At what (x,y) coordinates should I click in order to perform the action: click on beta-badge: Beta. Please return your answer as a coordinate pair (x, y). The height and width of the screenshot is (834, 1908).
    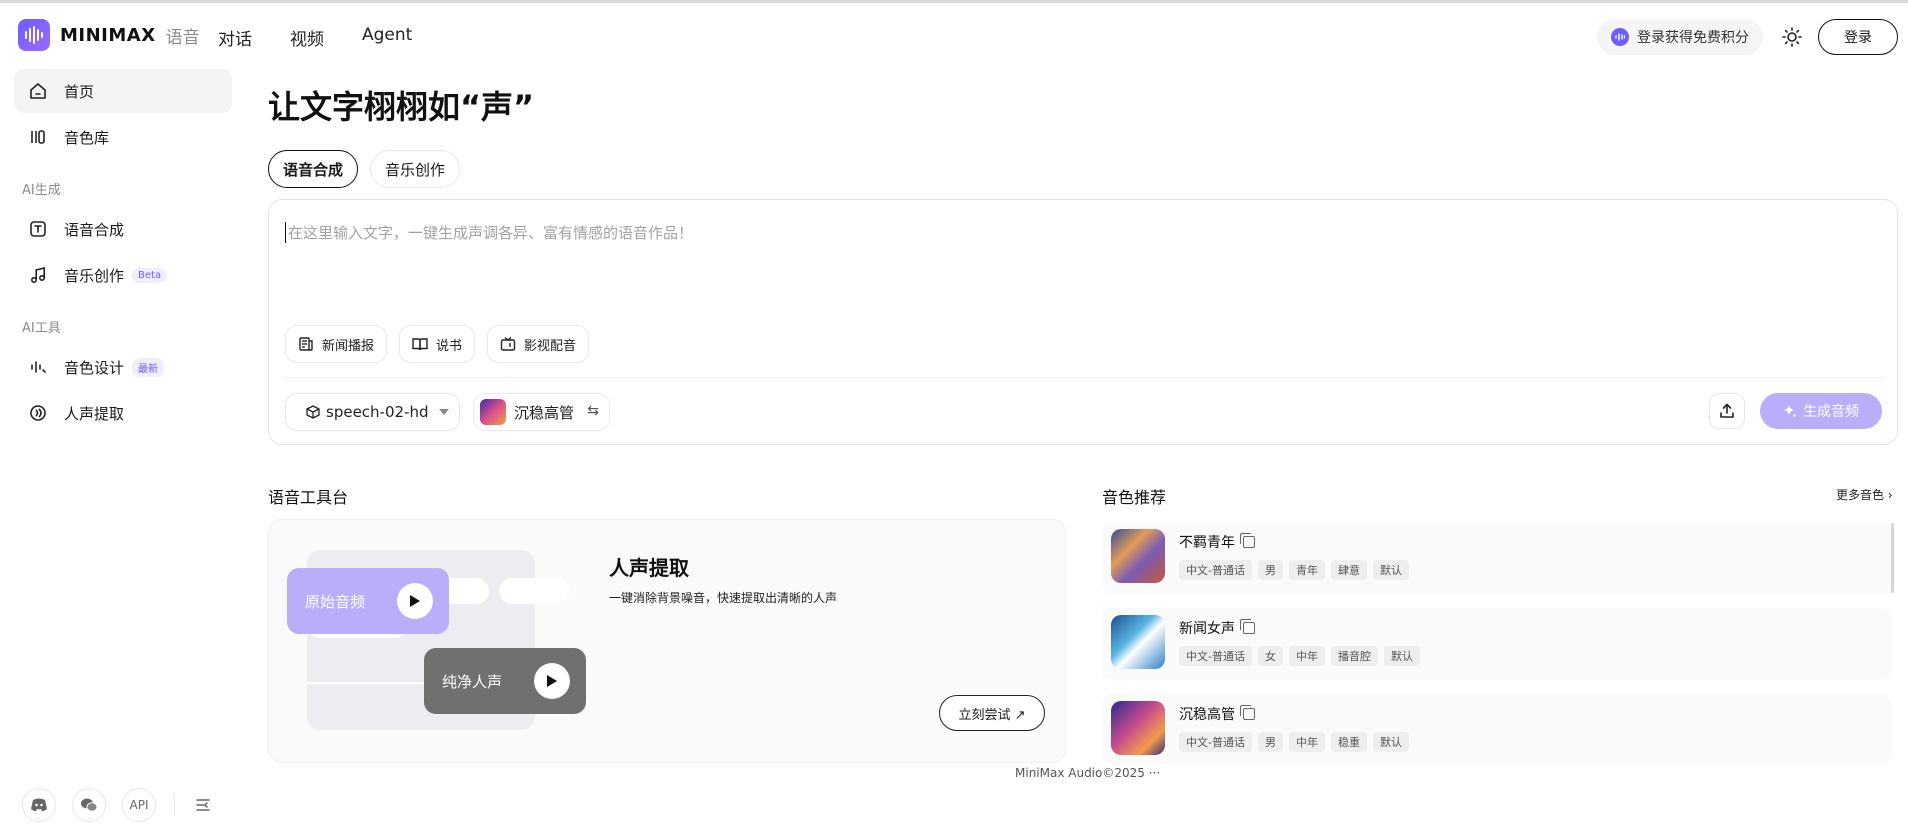
    Looking at the image, I should click on (150, 275).